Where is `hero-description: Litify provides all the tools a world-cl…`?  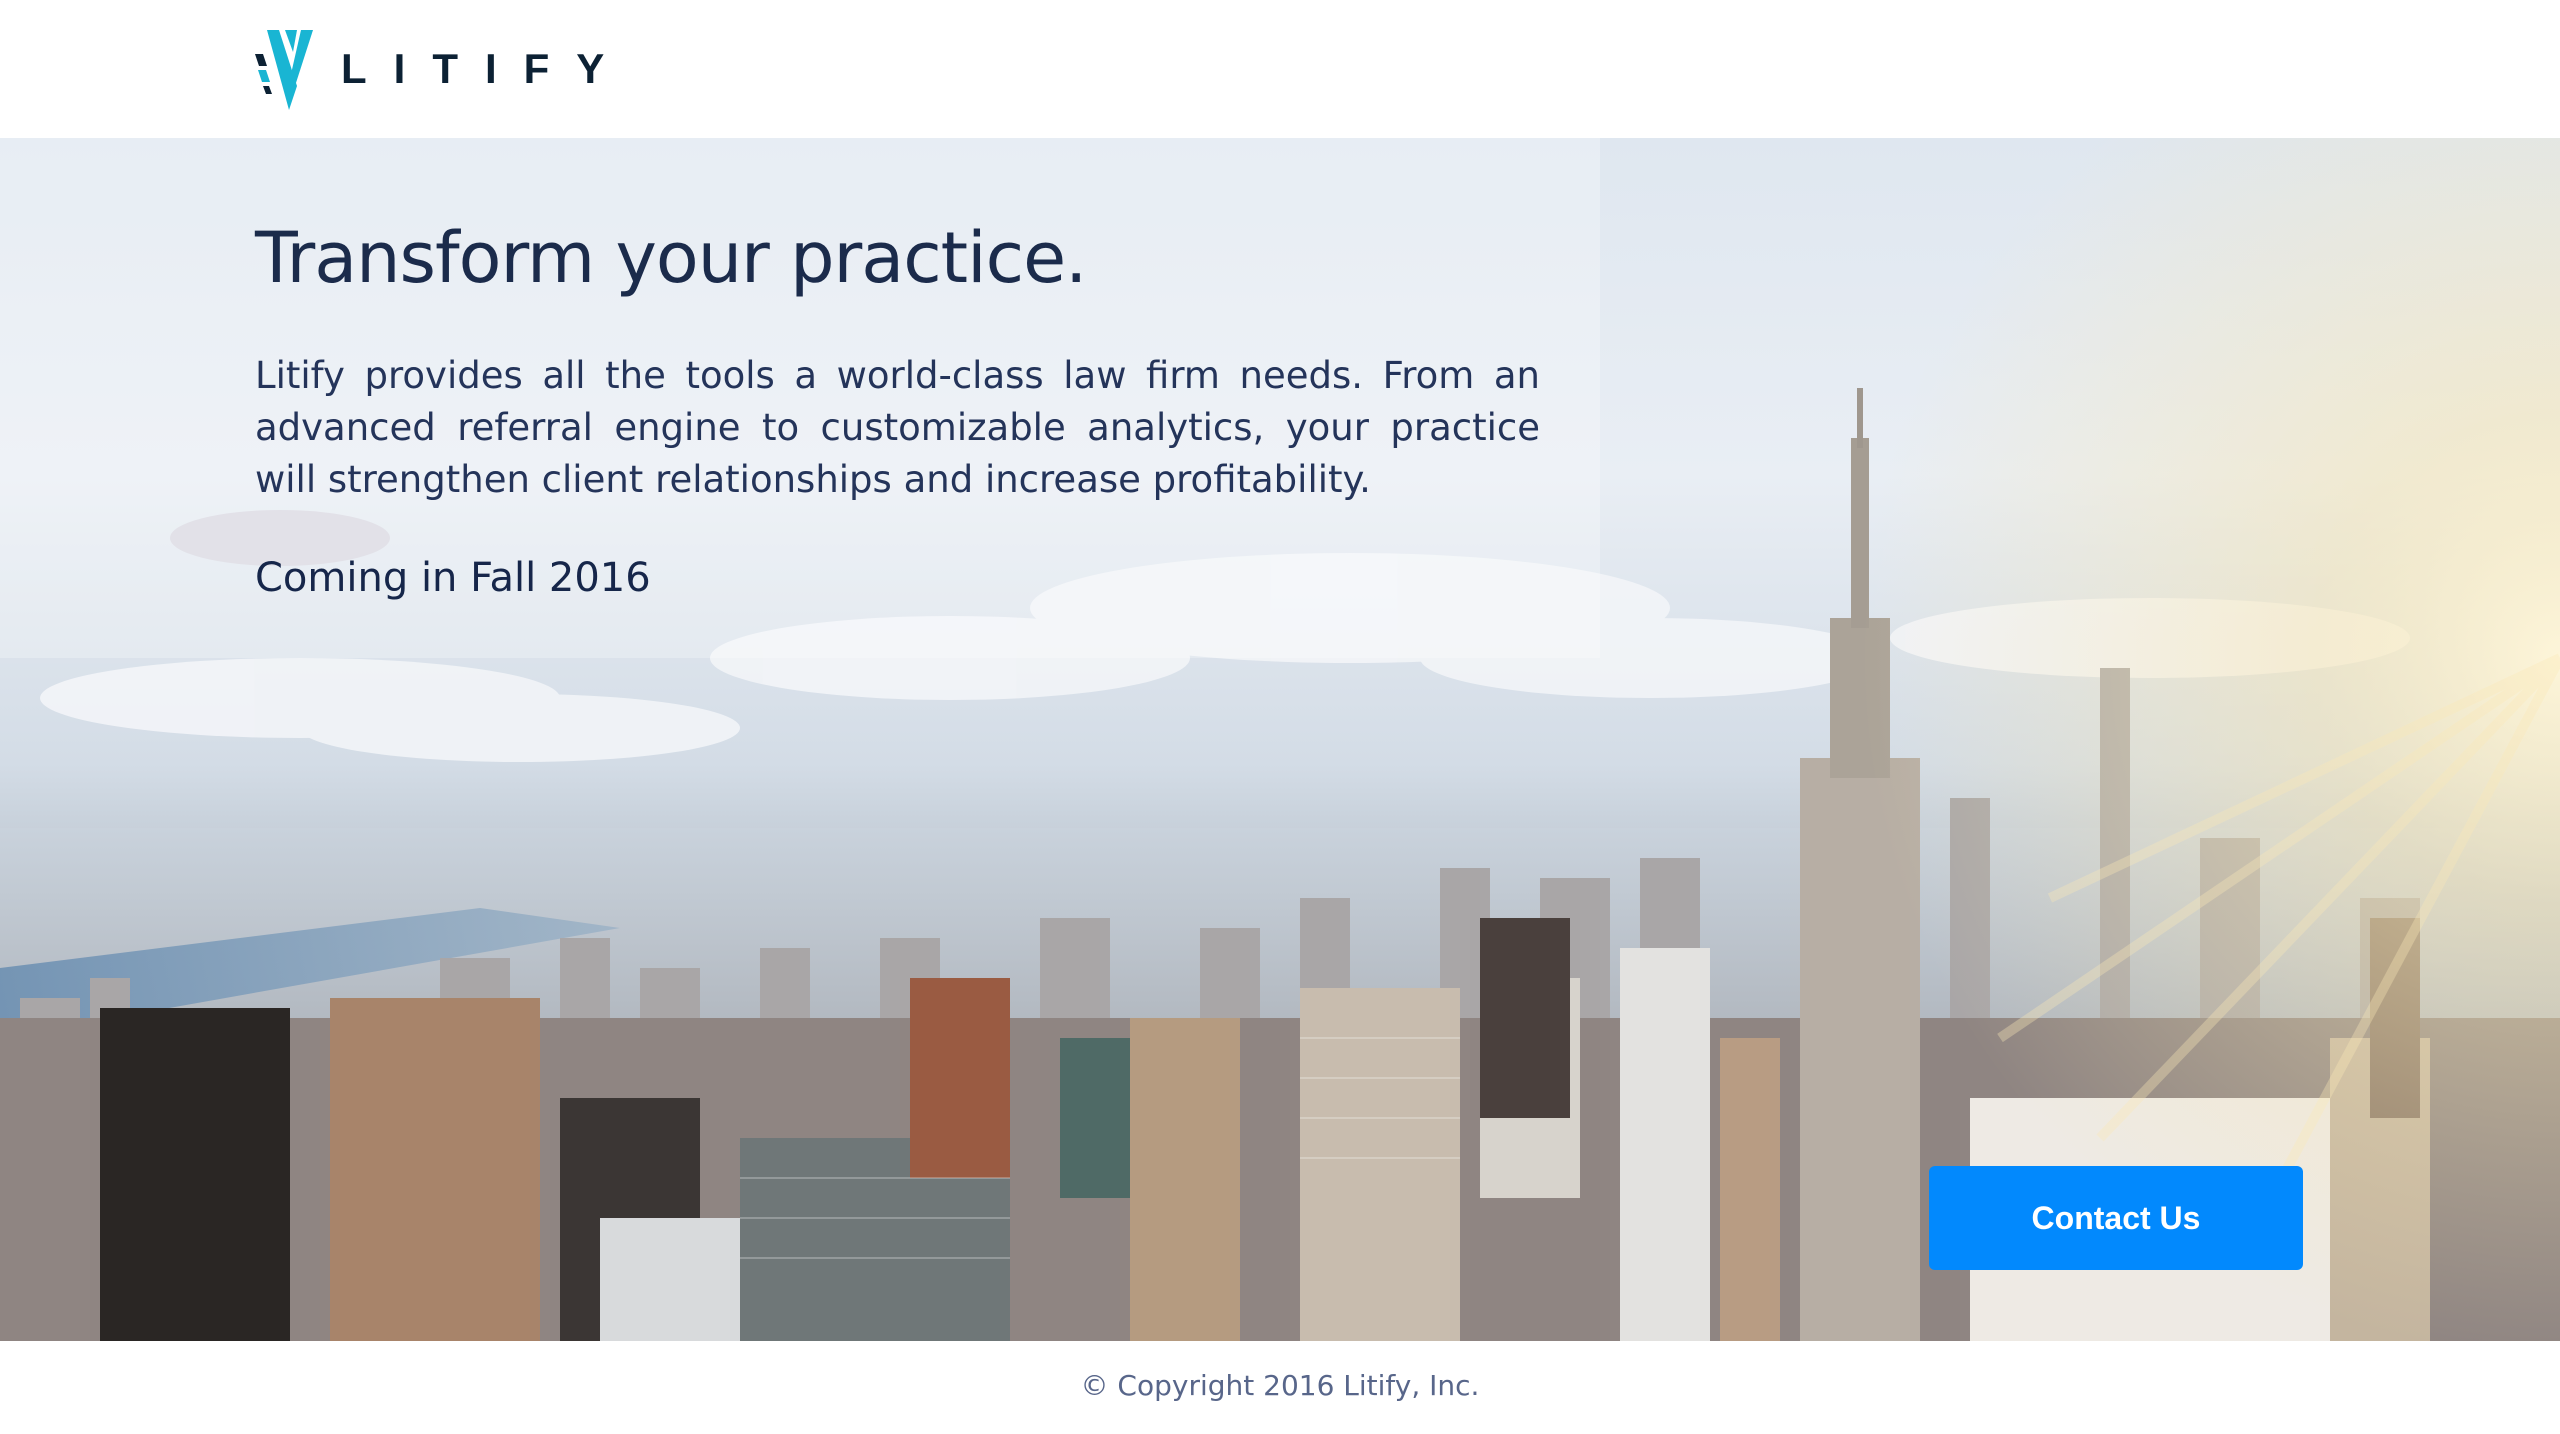
hero-description: Litify provides all the tools a world-cl… is located at coordinates (897, 427).